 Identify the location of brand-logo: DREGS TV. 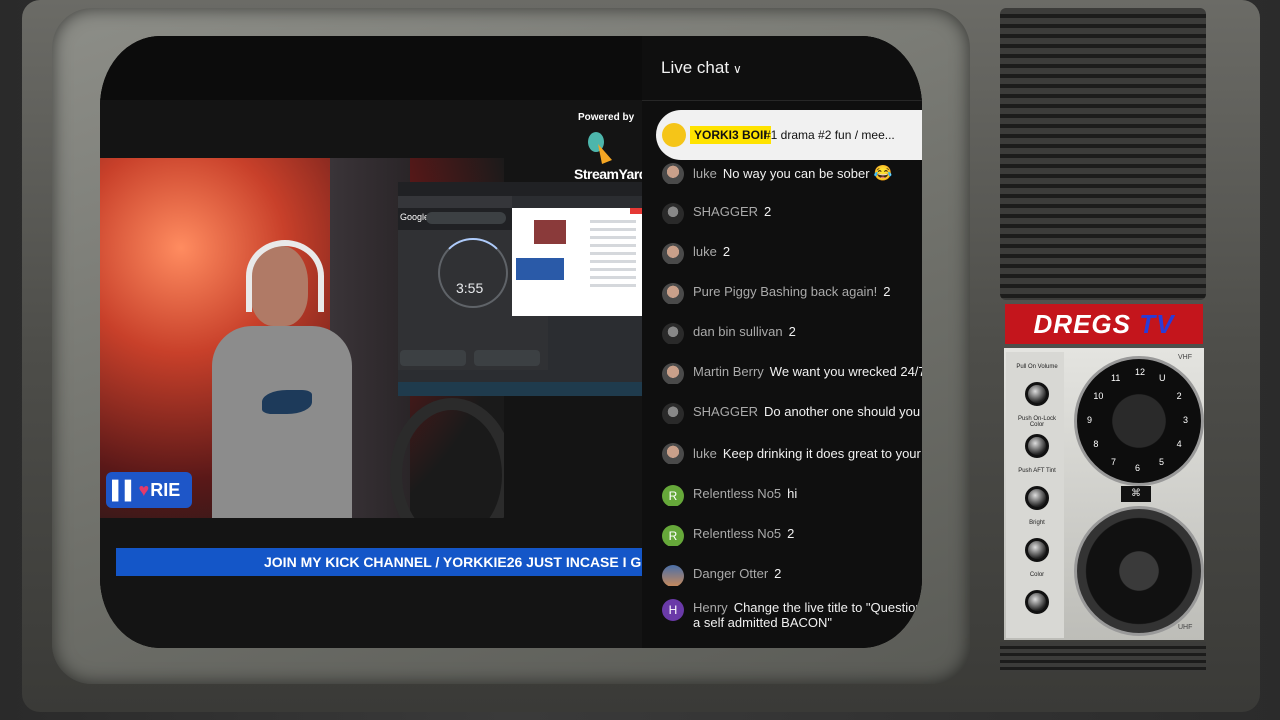
(1104, 324).